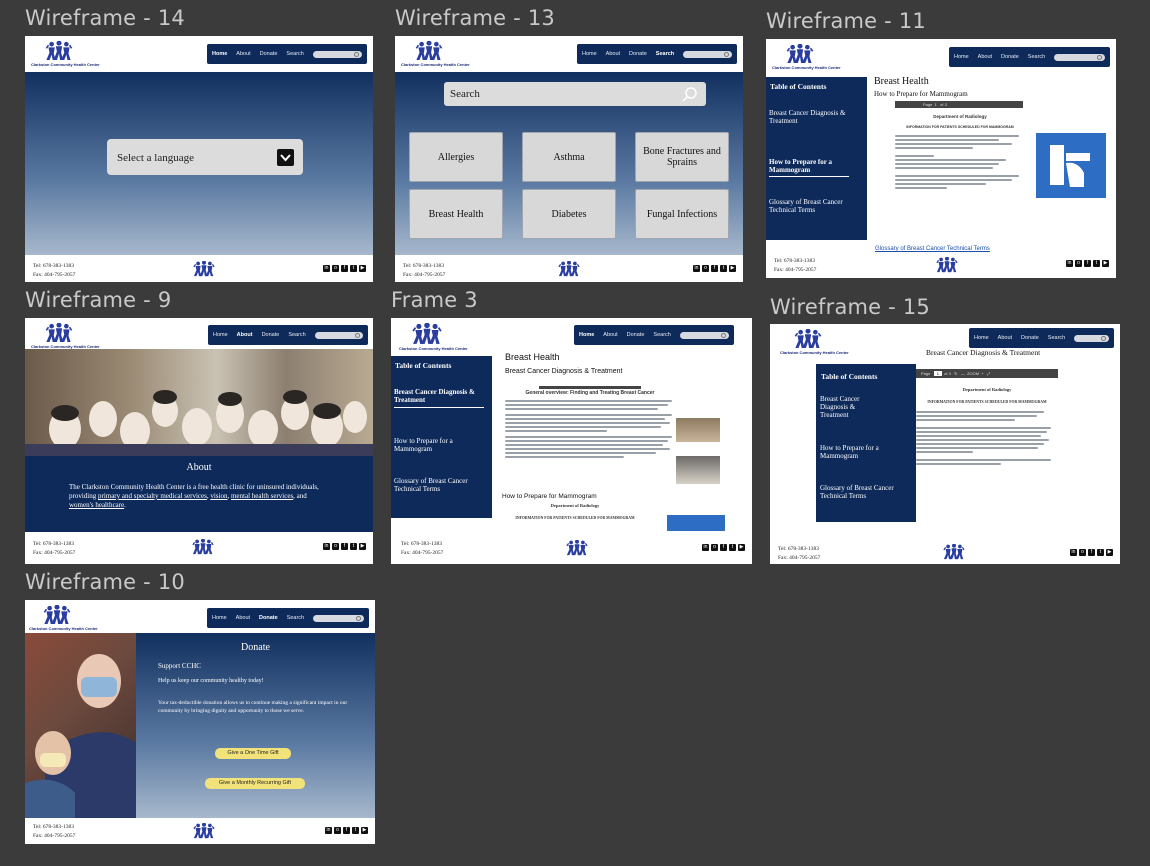  Describe the element at coordinates (456, 157) in the screenshot. I see `tile-allergies: Allergies` at that location.